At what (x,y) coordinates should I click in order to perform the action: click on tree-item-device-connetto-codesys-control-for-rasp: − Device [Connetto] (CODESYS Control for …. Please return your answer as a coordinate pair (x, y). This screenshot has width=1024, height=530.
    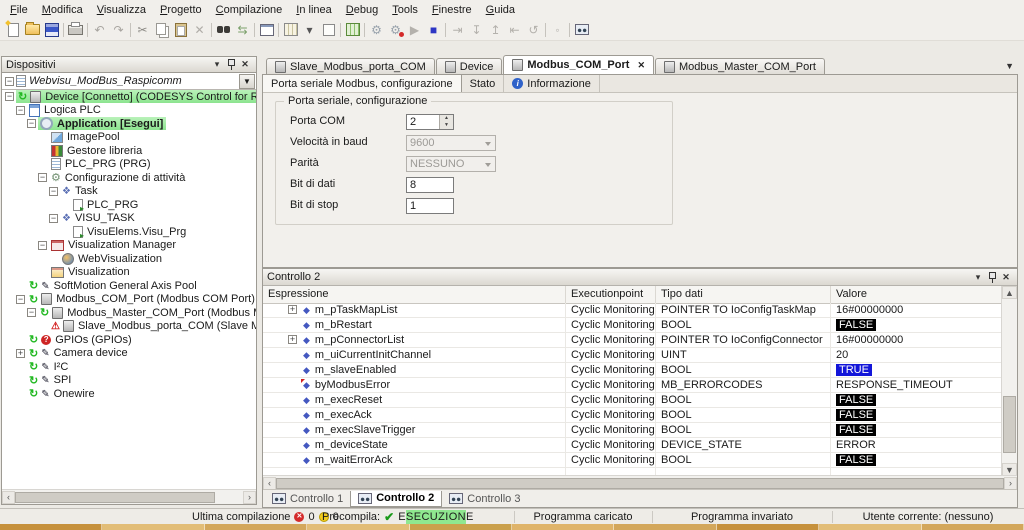
    Looking at the image, I should click on (129, 97).